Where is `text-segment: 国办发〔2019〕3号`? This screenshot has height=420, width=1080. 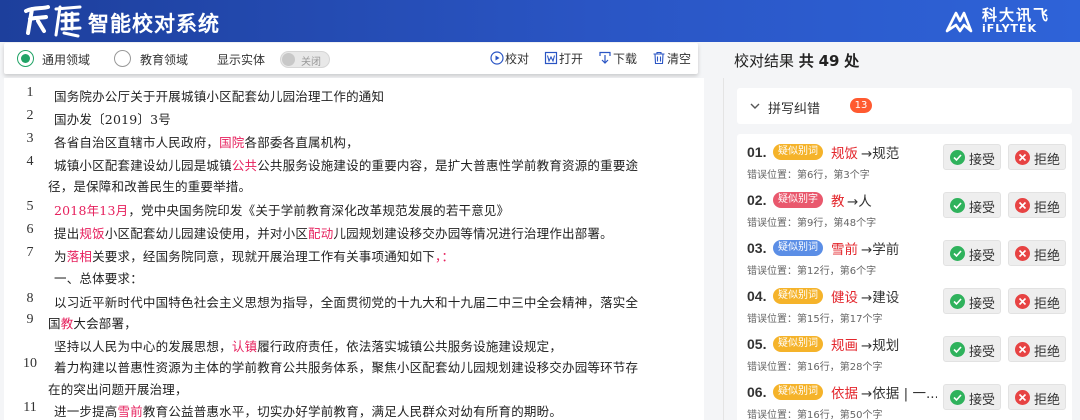 text-segment: 国办发〔2019〕3号 is located at coordinates (112, 119).